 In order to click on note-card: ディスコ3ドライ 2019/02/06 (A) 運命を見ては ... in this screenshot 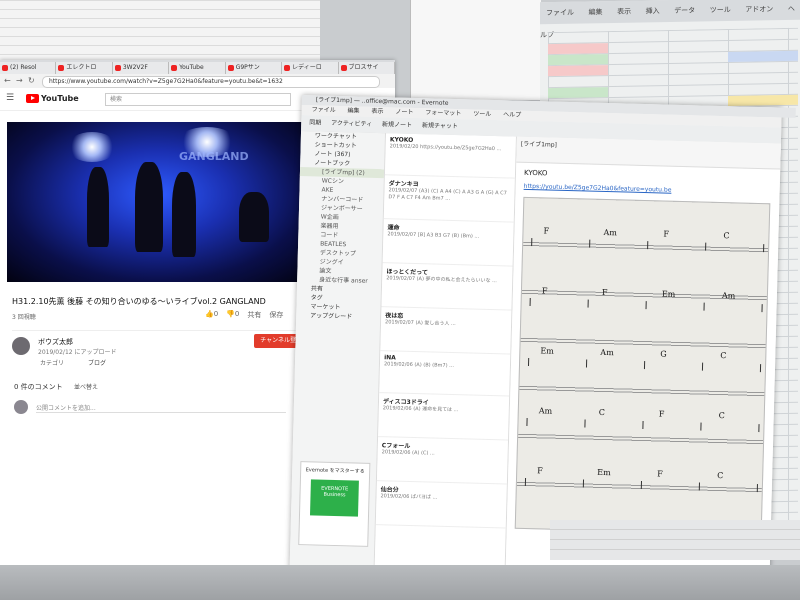, I will do `click(444, 417)`.